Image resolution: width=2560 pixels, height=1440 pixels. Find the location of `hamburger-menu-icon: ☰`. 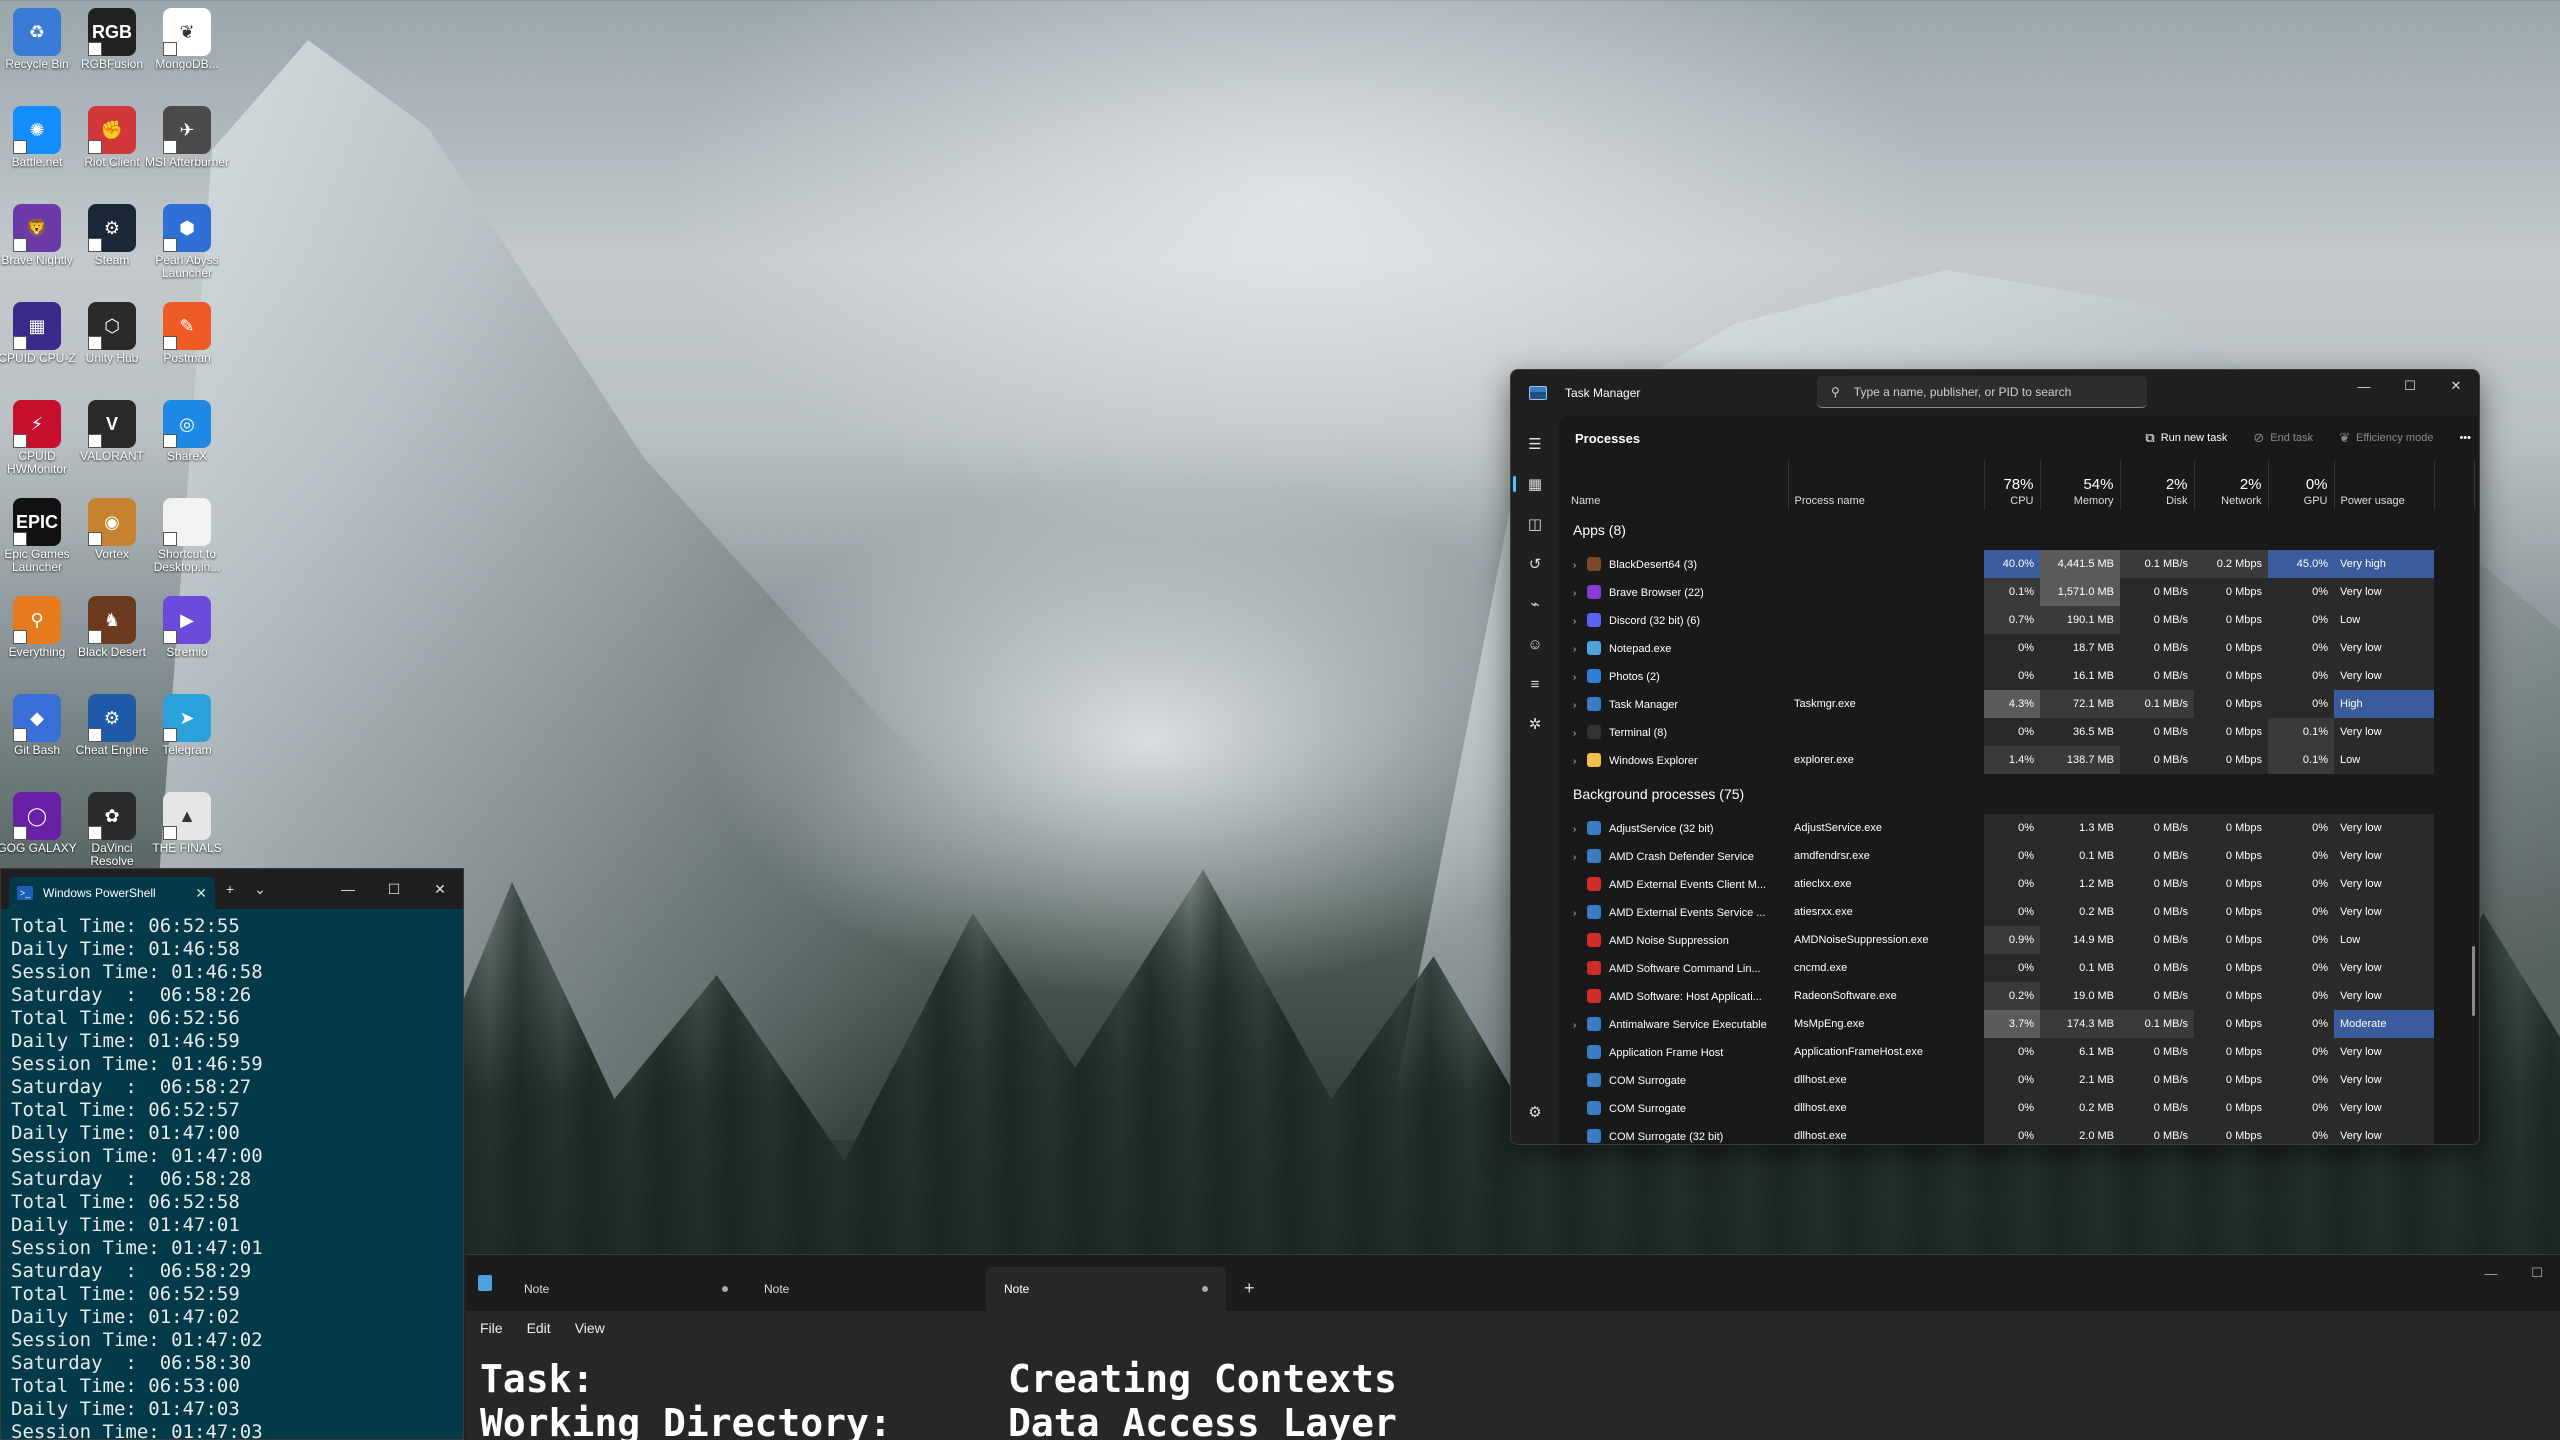

hamburger-menu-icon: ☰ is located at coordinates (1535, 444).